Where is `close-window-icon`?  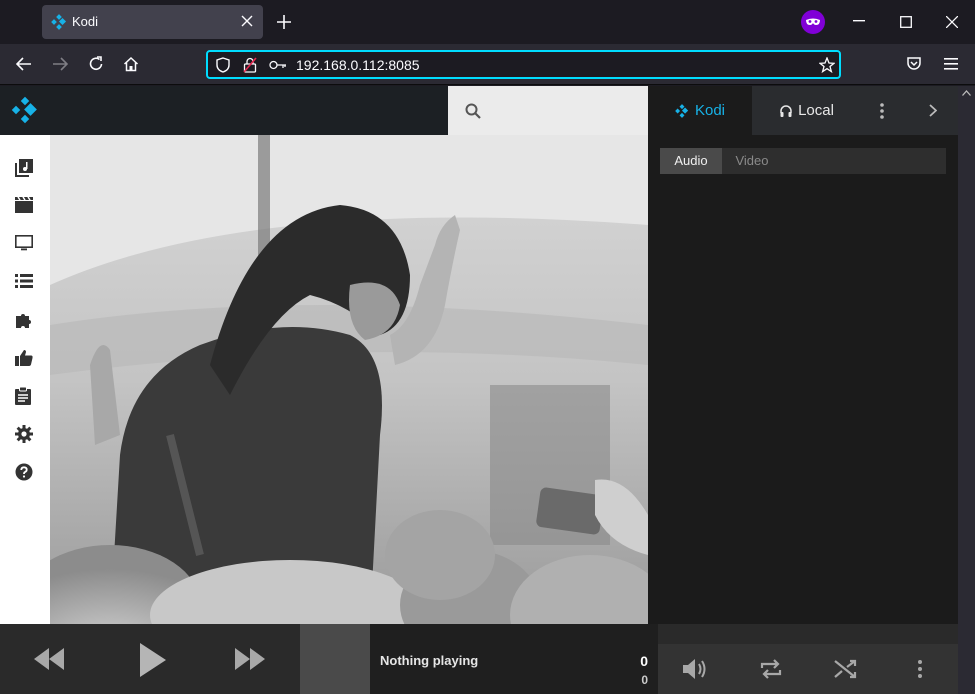 close-window-icon is located at coordinates (952, 22).